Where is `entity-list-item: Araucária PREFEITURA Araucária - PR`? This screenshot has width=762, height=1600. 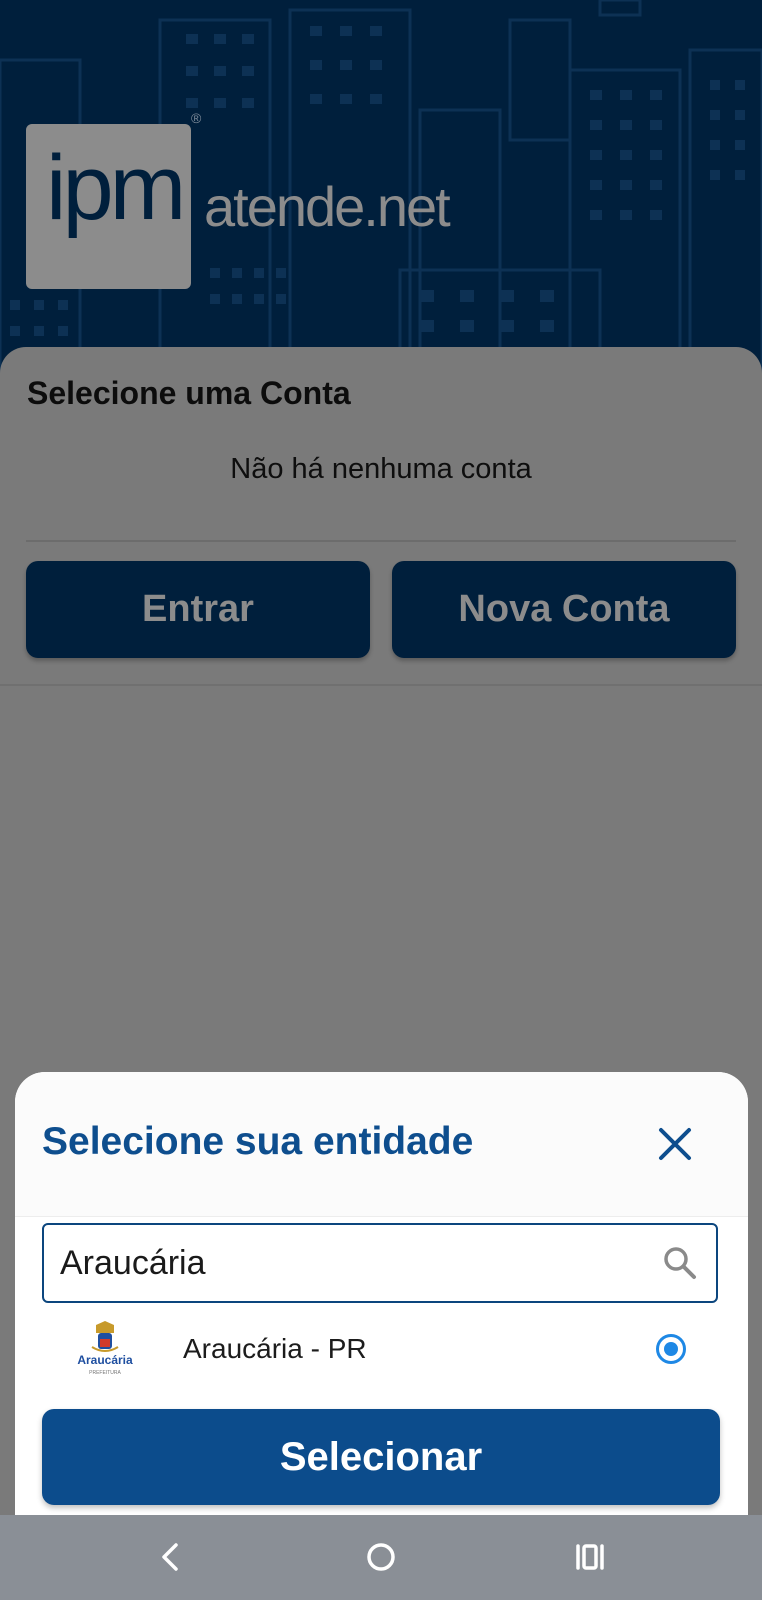
entity-list-item: Araucária PREFEITURA Araucária - PR is located at coordinates (380, 1350).